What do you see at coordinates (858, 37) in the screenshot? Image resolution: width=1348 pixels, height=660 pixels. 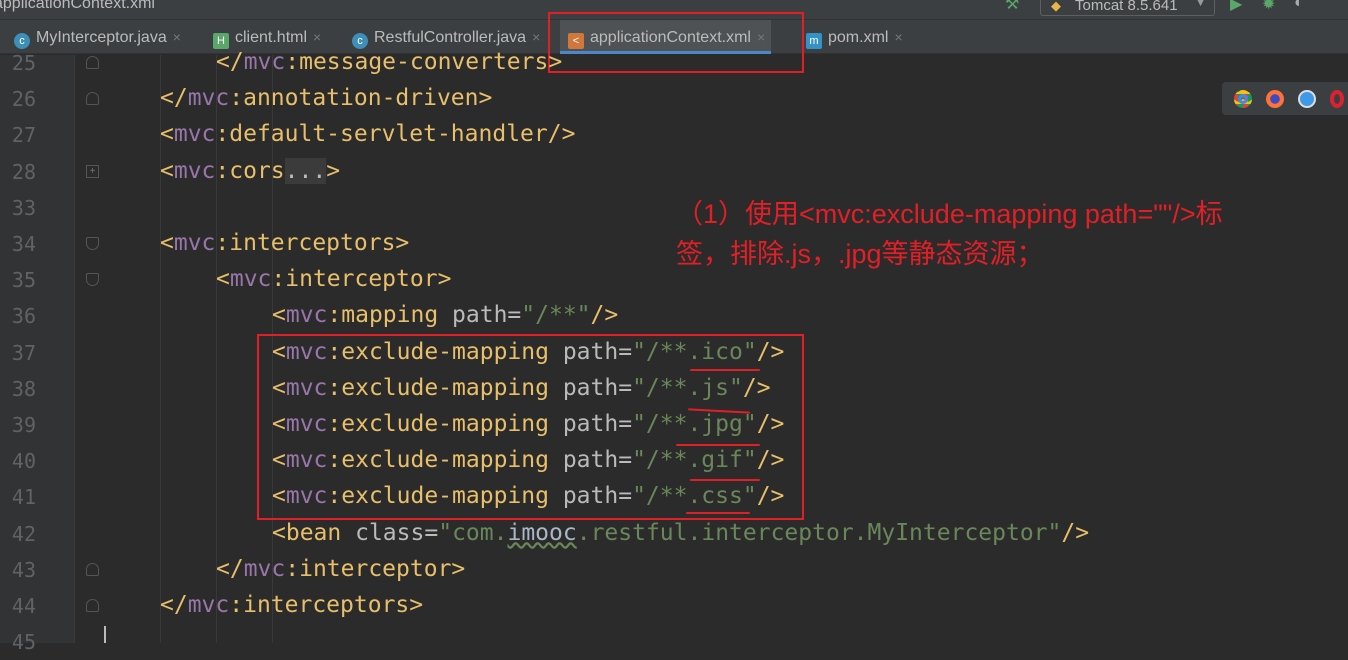 I see `tab-label: pom.xml` at bounding box center [858, 37].